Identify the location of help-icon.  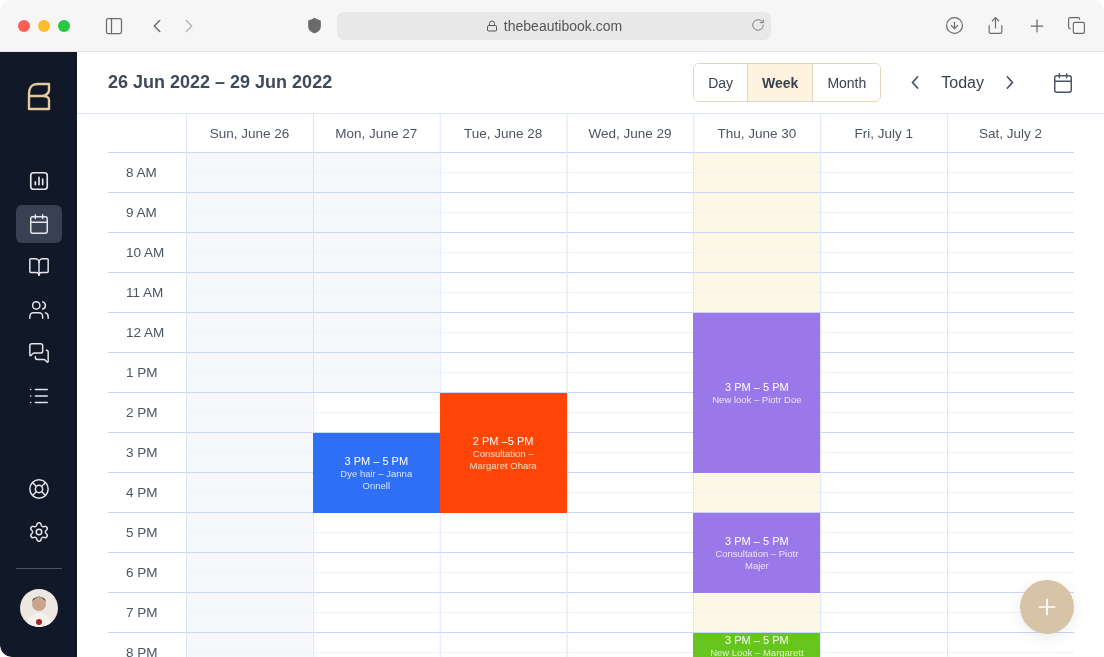
(38, 489).